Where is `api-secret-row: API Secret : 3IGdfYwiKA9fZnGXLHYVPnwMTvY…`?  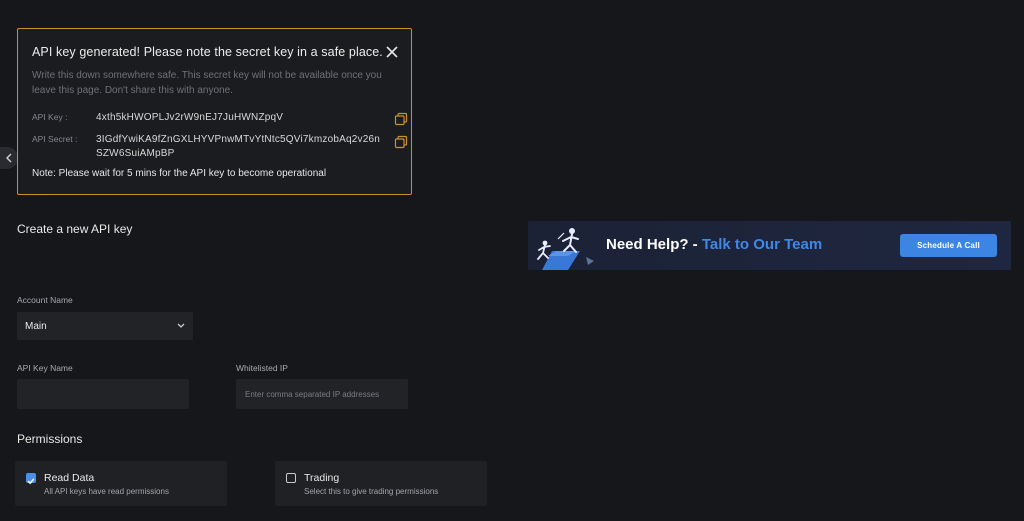 api-secret-row: API Secret : 3IGdfYwiKA9fZnGXLHYVPnwMTvY… is located at coordinates (220, 147).